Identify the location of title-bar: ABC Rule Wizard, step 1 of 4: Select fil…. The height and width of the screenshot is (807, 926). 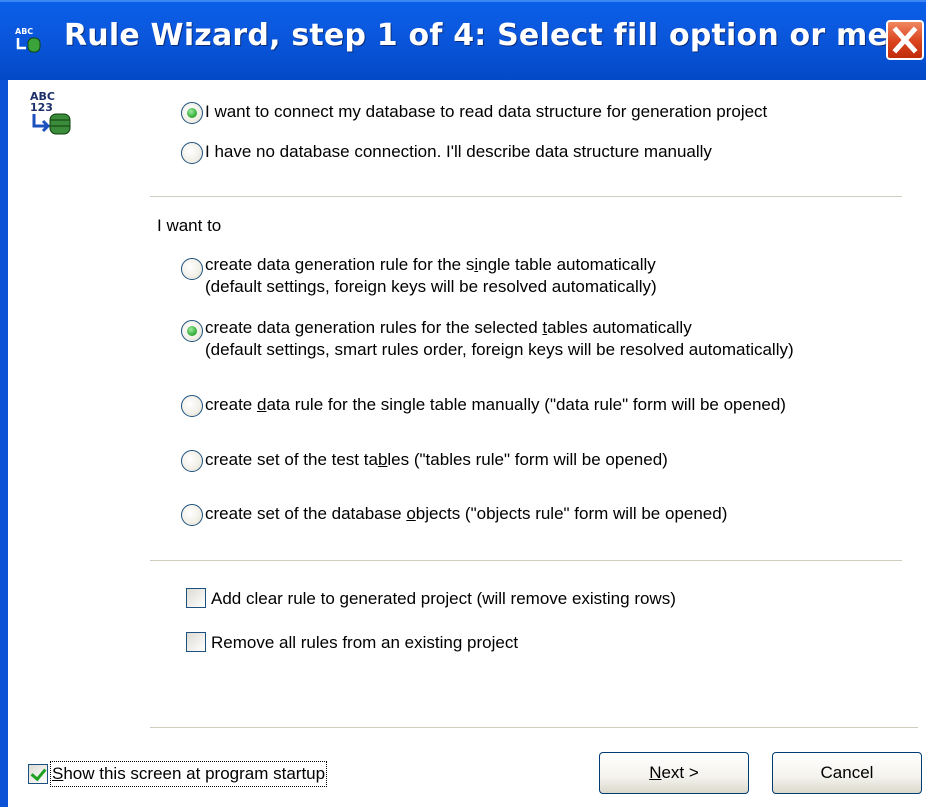
(463, 40).